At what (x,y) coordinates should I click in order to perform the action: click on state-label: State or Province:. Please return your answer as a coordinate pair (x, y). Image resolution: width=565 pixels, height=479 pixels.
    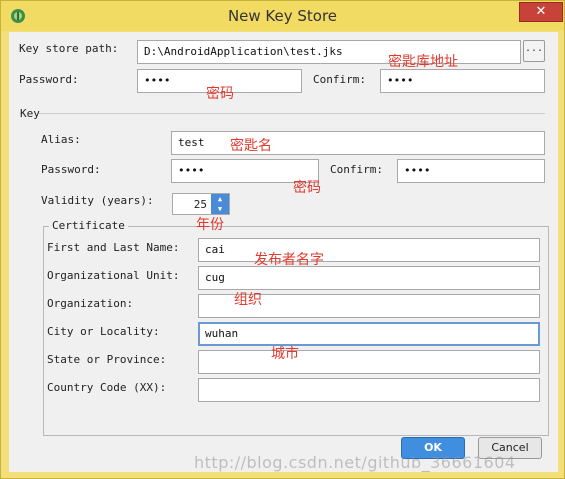
    Looking at the image, I should click on (107, 359).